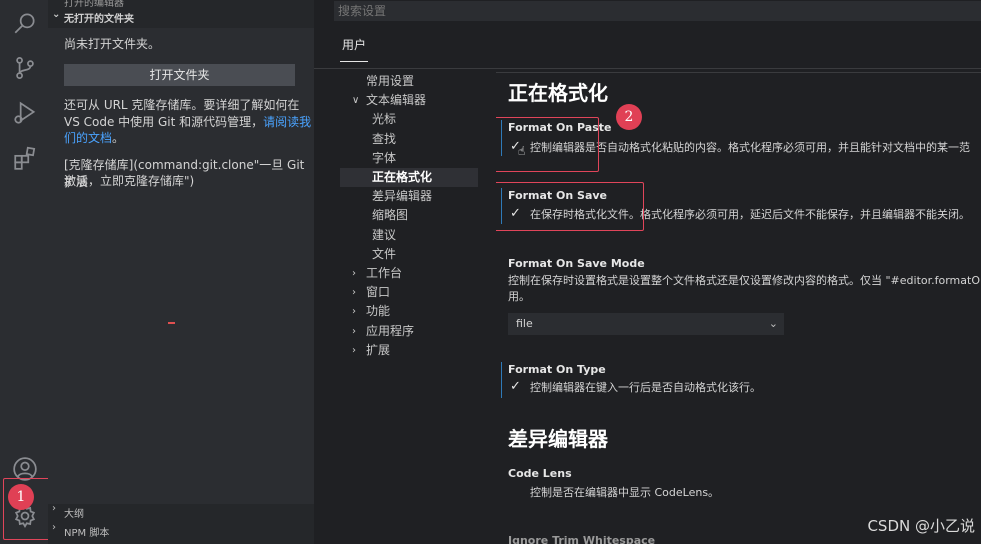 Image resolution: width=981 pixels, height=544 pixels. What do you see at coordinates (647, 49) in the screenshot?
I see `settings-tab-bar: 用户` at bounding box center [647, 49].